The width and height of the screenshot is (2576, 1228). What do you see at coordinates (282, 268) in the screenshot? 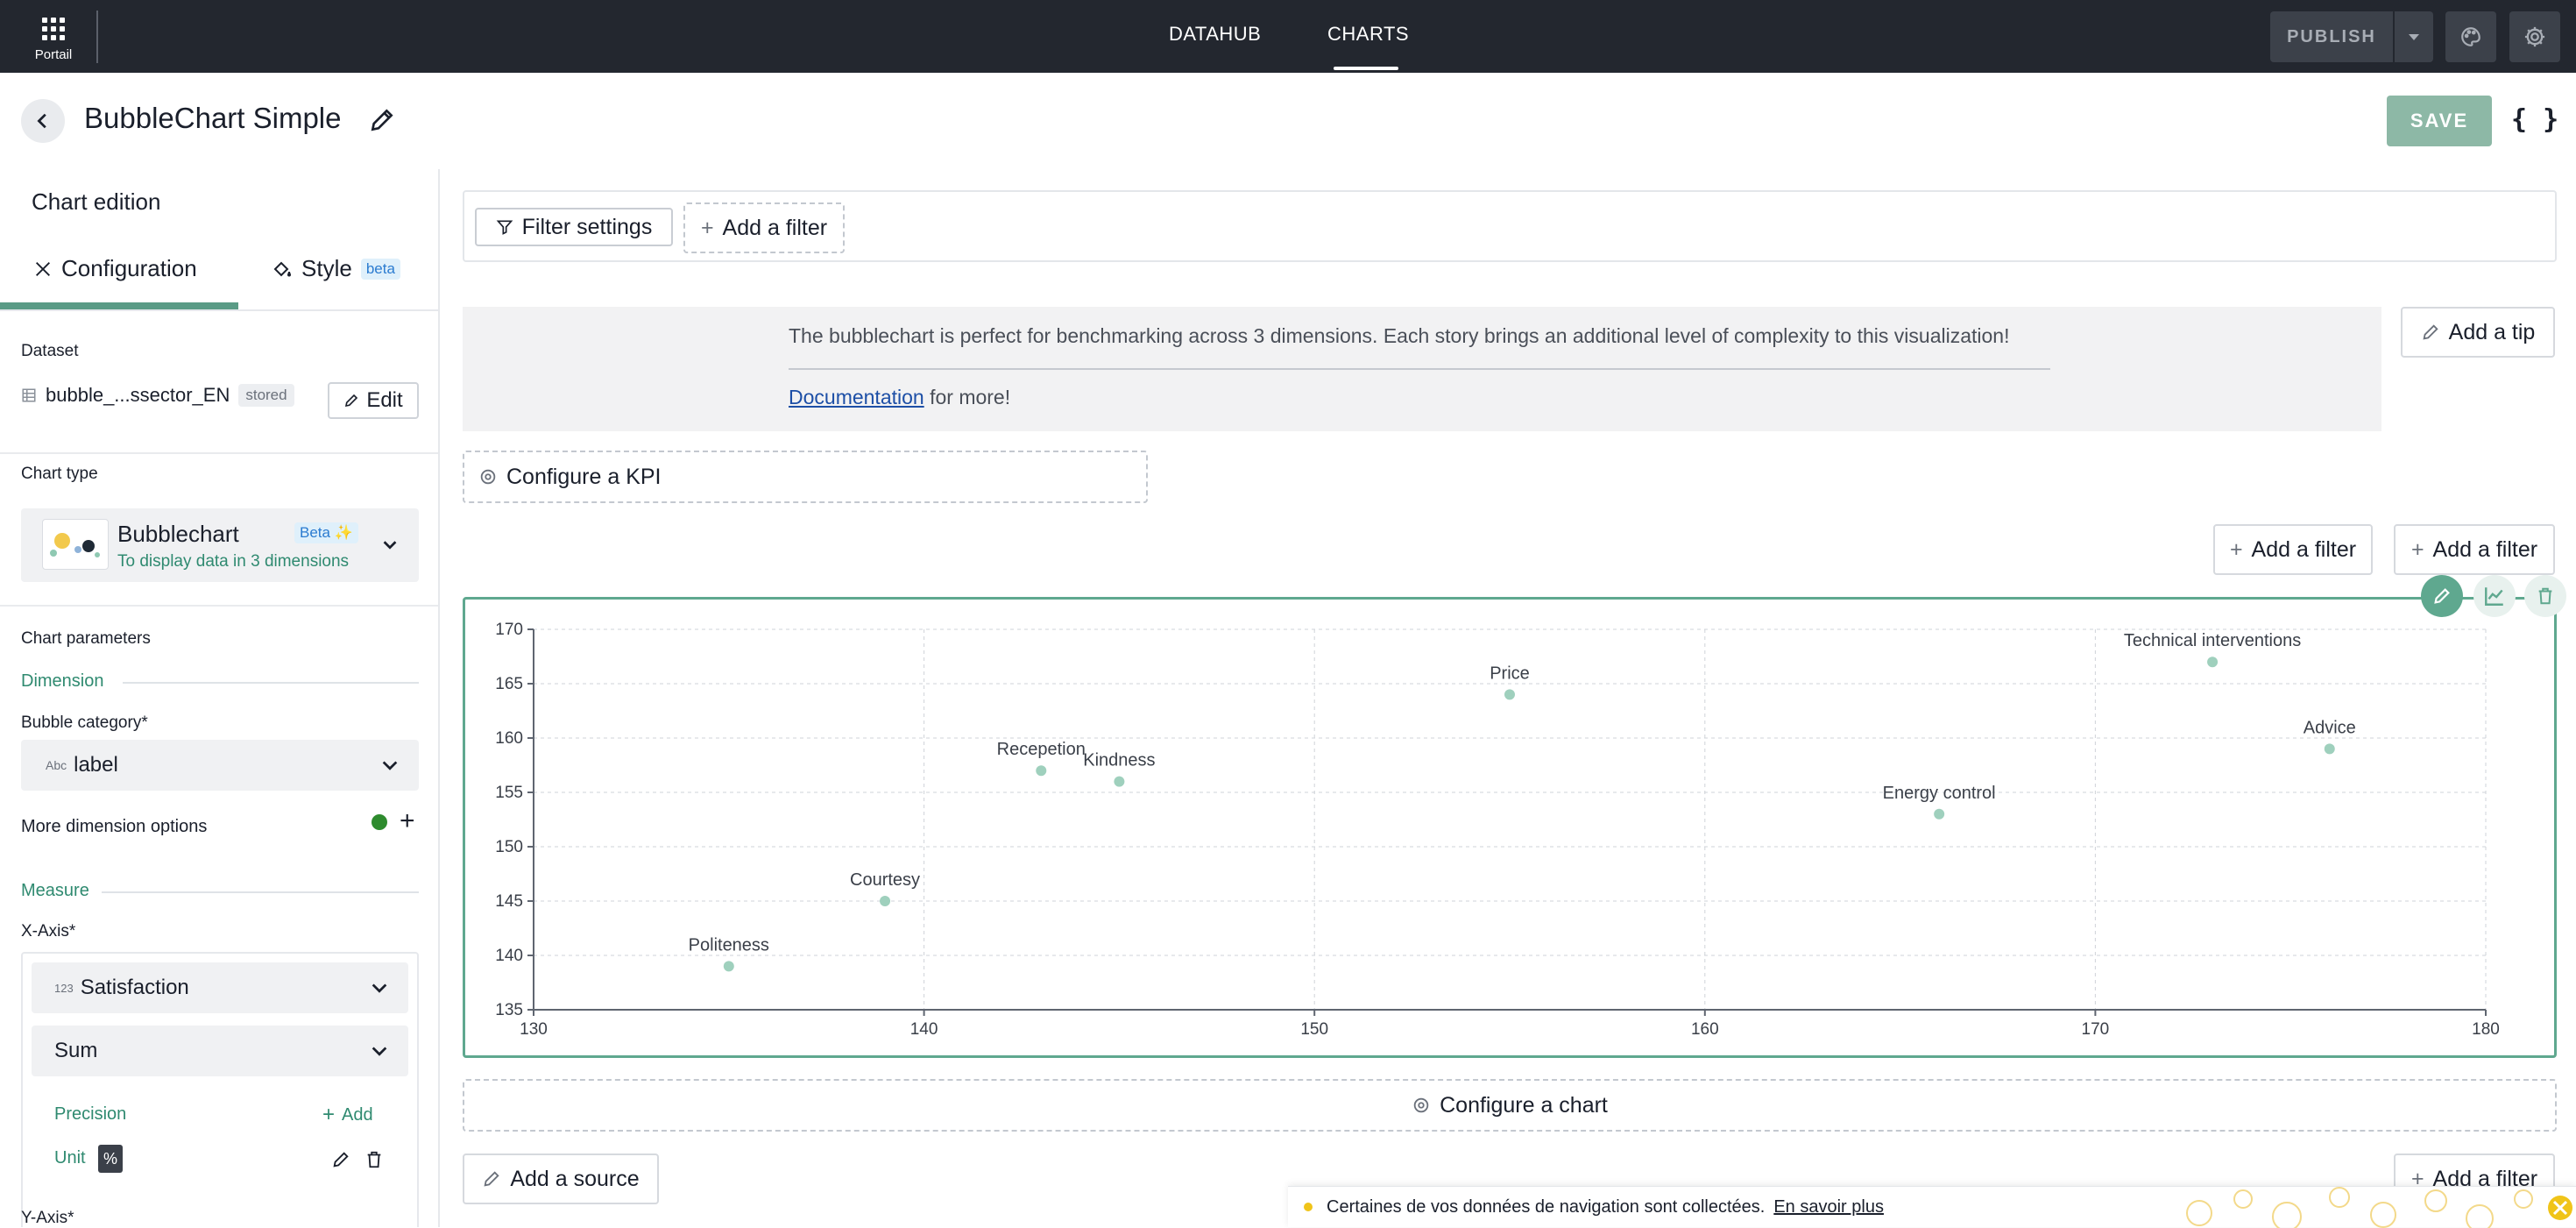
I see `paint-bucket-icon` at bounding box center [282, 268].